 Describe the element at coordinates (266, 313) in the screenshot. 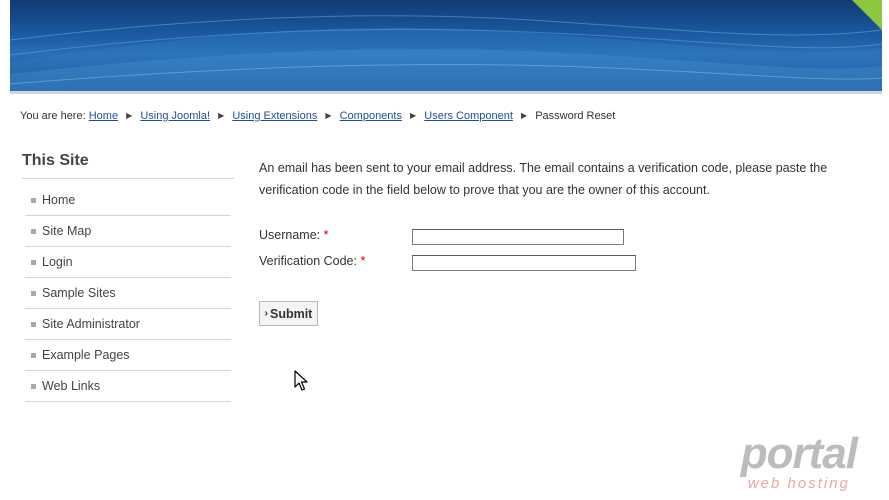

I see `chevron-right-icon: ›` at that location.